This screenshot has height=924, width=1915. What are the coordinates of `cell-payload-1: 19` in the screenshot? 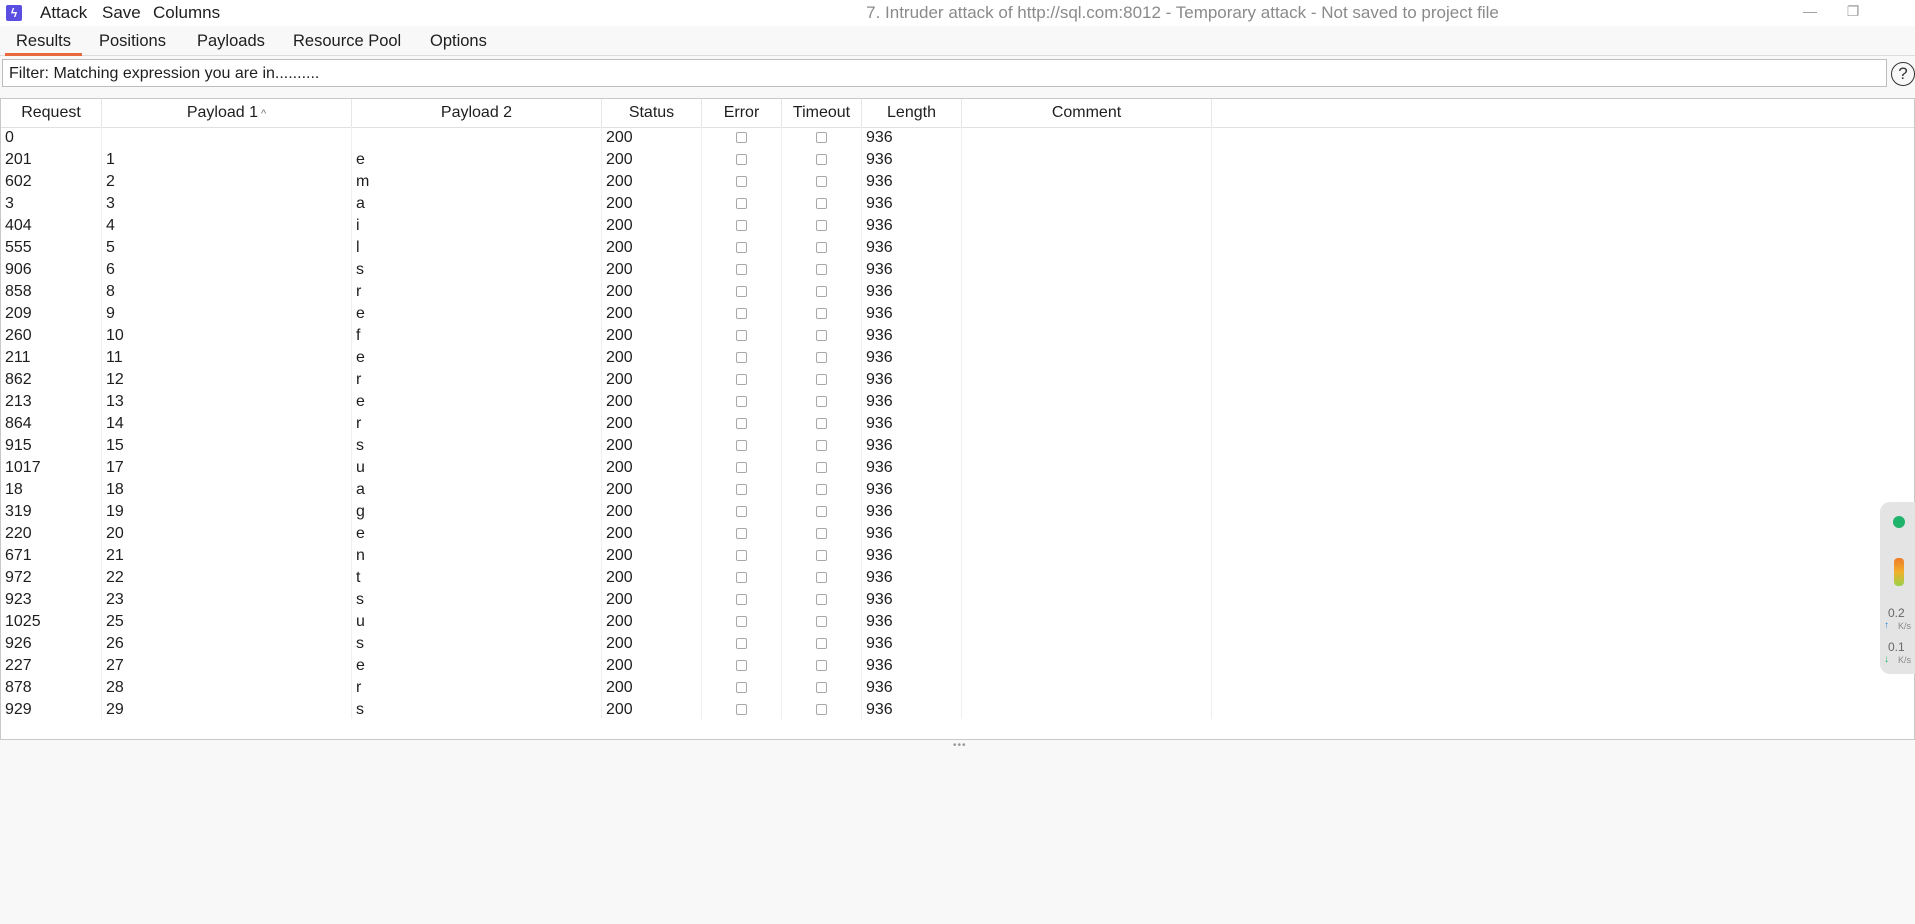 It's located at (115, 511).